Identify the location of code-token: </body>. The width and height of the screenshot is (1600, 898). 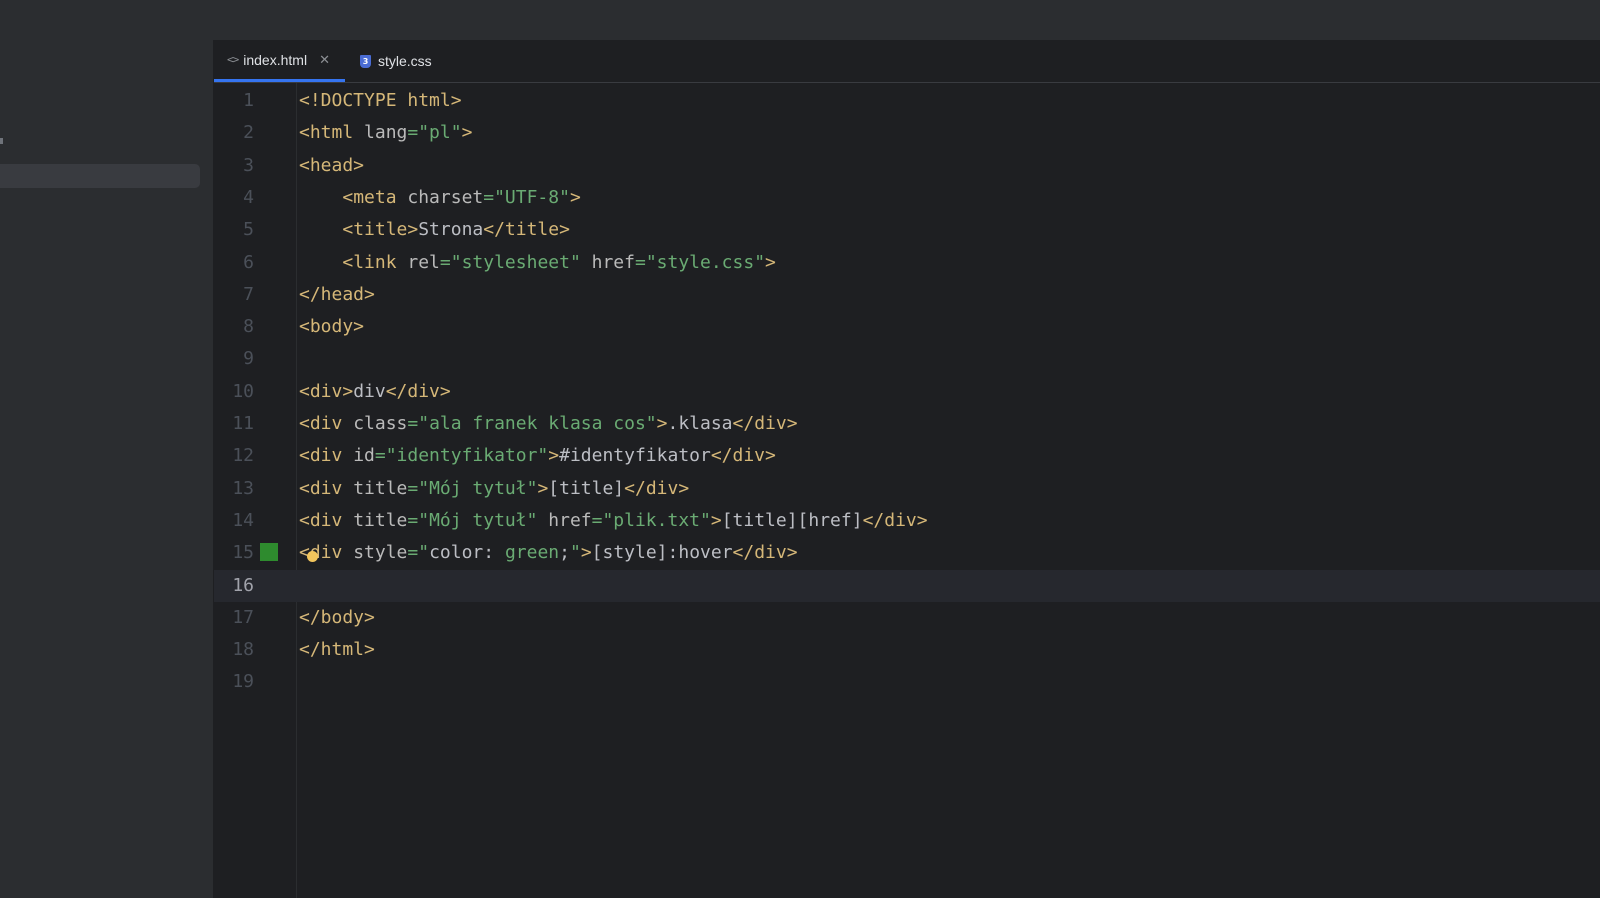
(337, 617).